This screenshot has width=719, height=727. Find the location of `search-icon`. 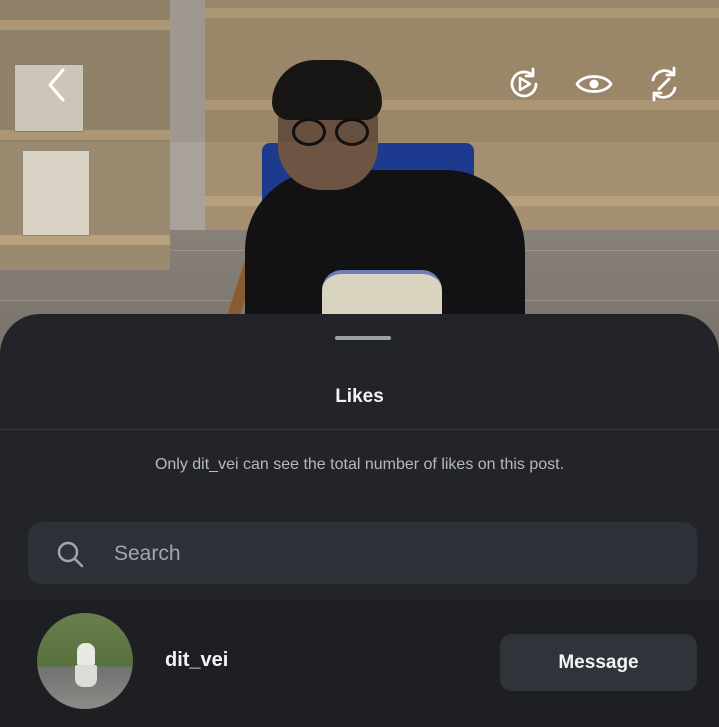

search-icon is located at coordinates (70, 554).